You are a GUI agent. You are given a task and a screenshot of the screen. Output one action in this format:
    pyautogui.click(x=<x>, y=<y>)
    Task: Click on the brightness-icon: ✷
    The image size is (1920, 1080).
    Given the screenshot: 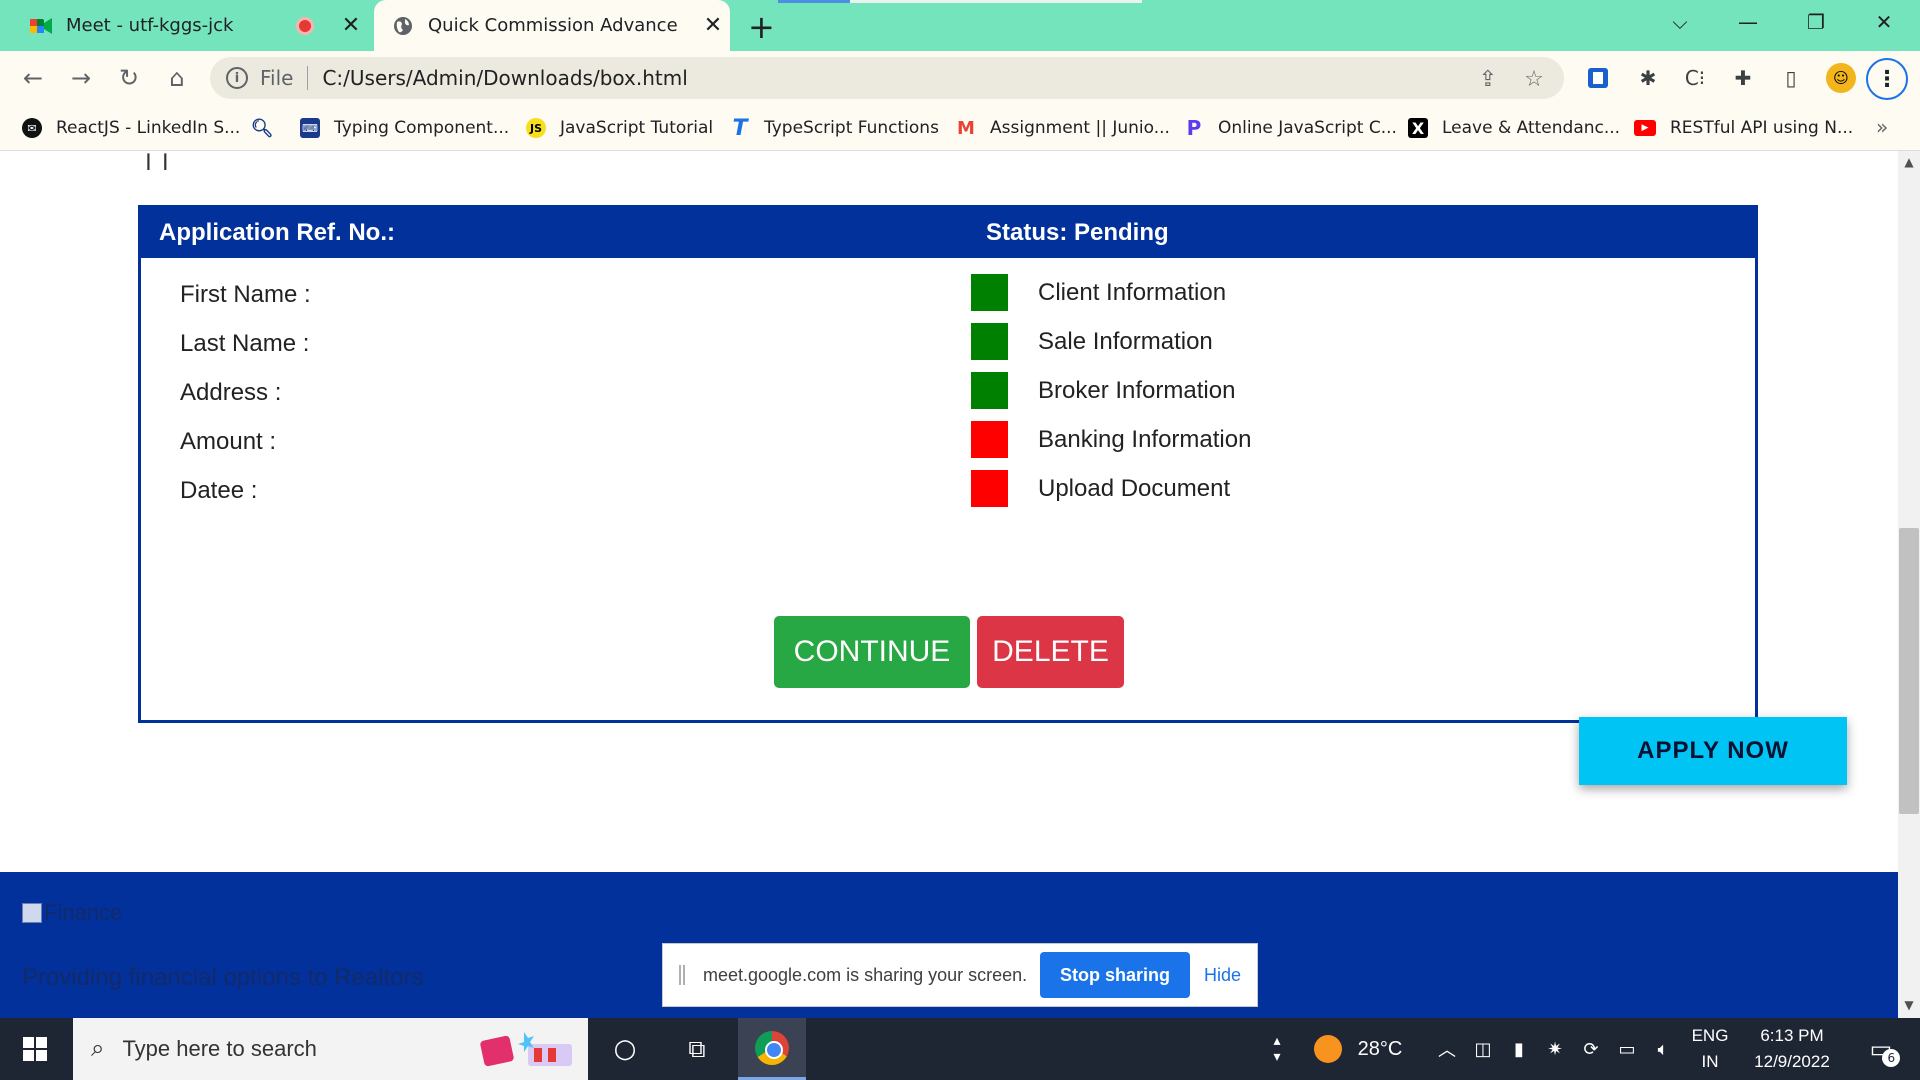 What is the action you would take?
    pyautogui.click(x=1555, y=1049)
    